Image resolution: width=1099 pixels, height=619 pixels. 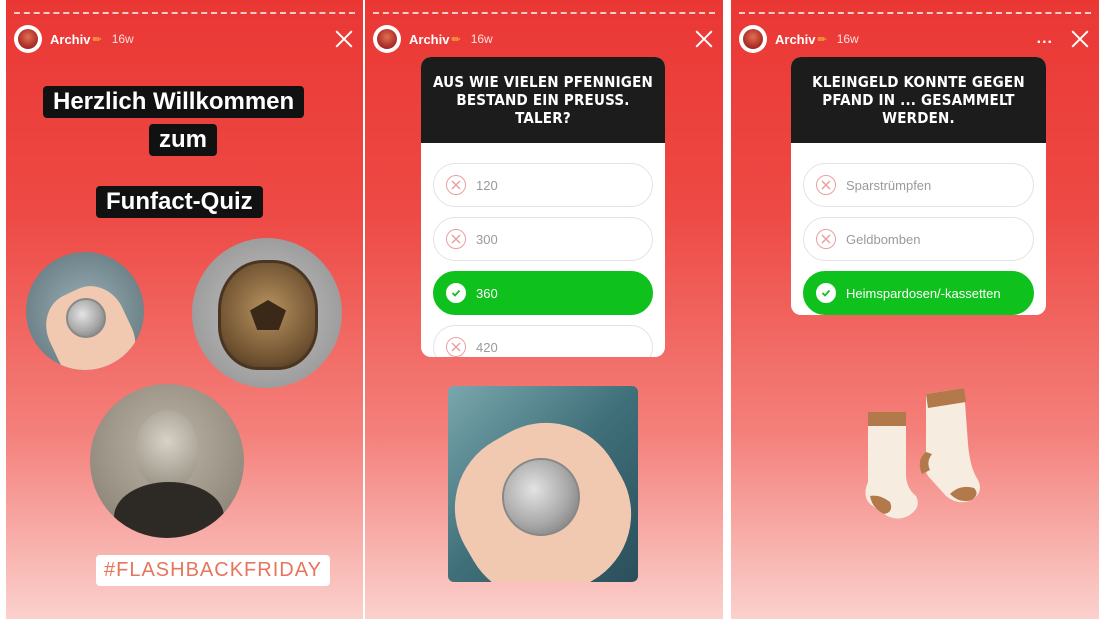 What do you see at coordinates (487, 239) in the screenshot?
I see `quiz-option-label: 300` at bounding box center [487, 239].